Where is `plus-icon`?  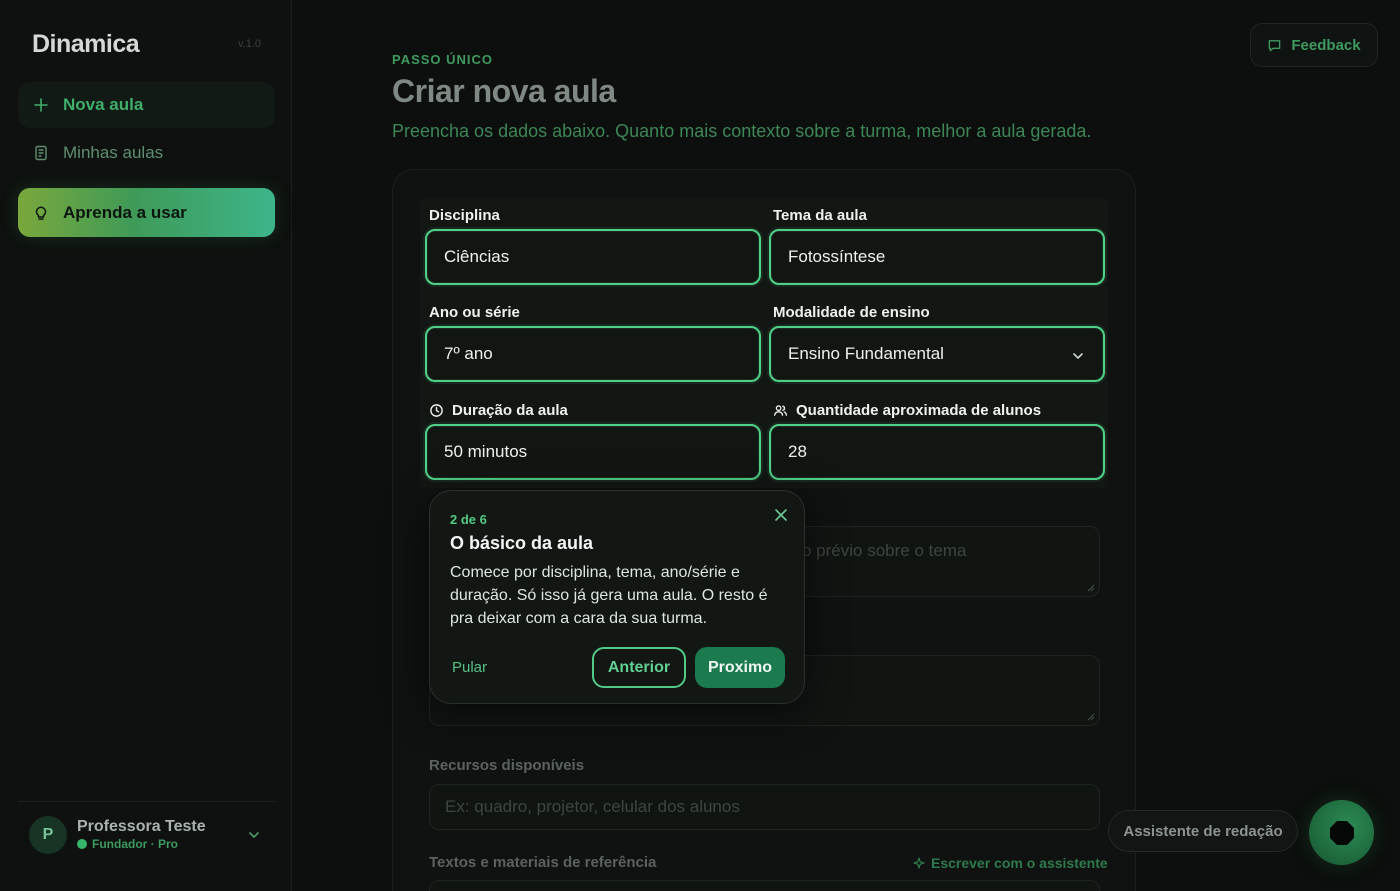
plus-icon is located at coordinates (41, 105).